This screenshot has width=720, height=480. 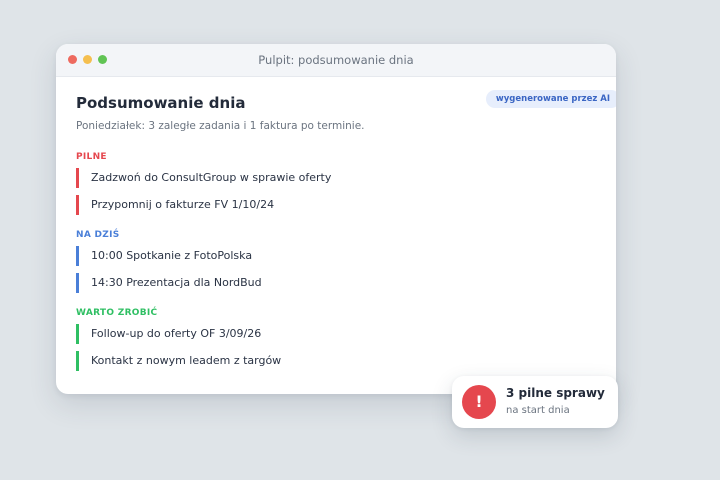 What do you see at coordinates (479, 402) in the screenshot?
I see `alert-icon: !` at bounding box center [479, 402].